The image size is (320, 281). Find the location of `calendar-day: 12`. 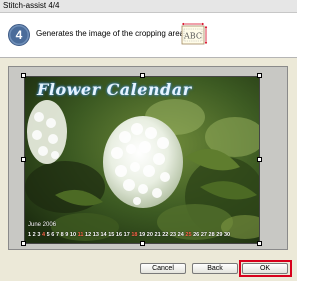

calendar-day: 12 is located at coordinates (88, 235).